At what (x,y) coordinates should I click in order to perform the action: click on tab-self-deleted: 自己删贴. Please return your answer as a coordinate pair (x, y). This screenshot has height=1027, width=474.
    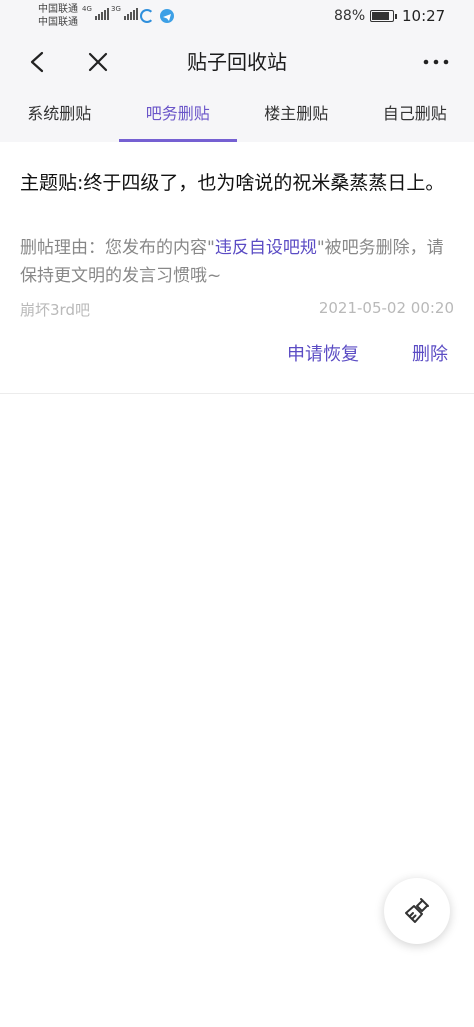
    Looking at the image, I should click on (415, 116).